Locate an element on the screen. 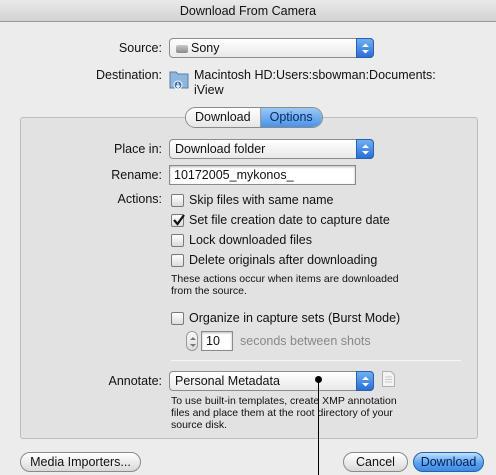  cancel-button: Cancel is located at coordinates (375, 462).